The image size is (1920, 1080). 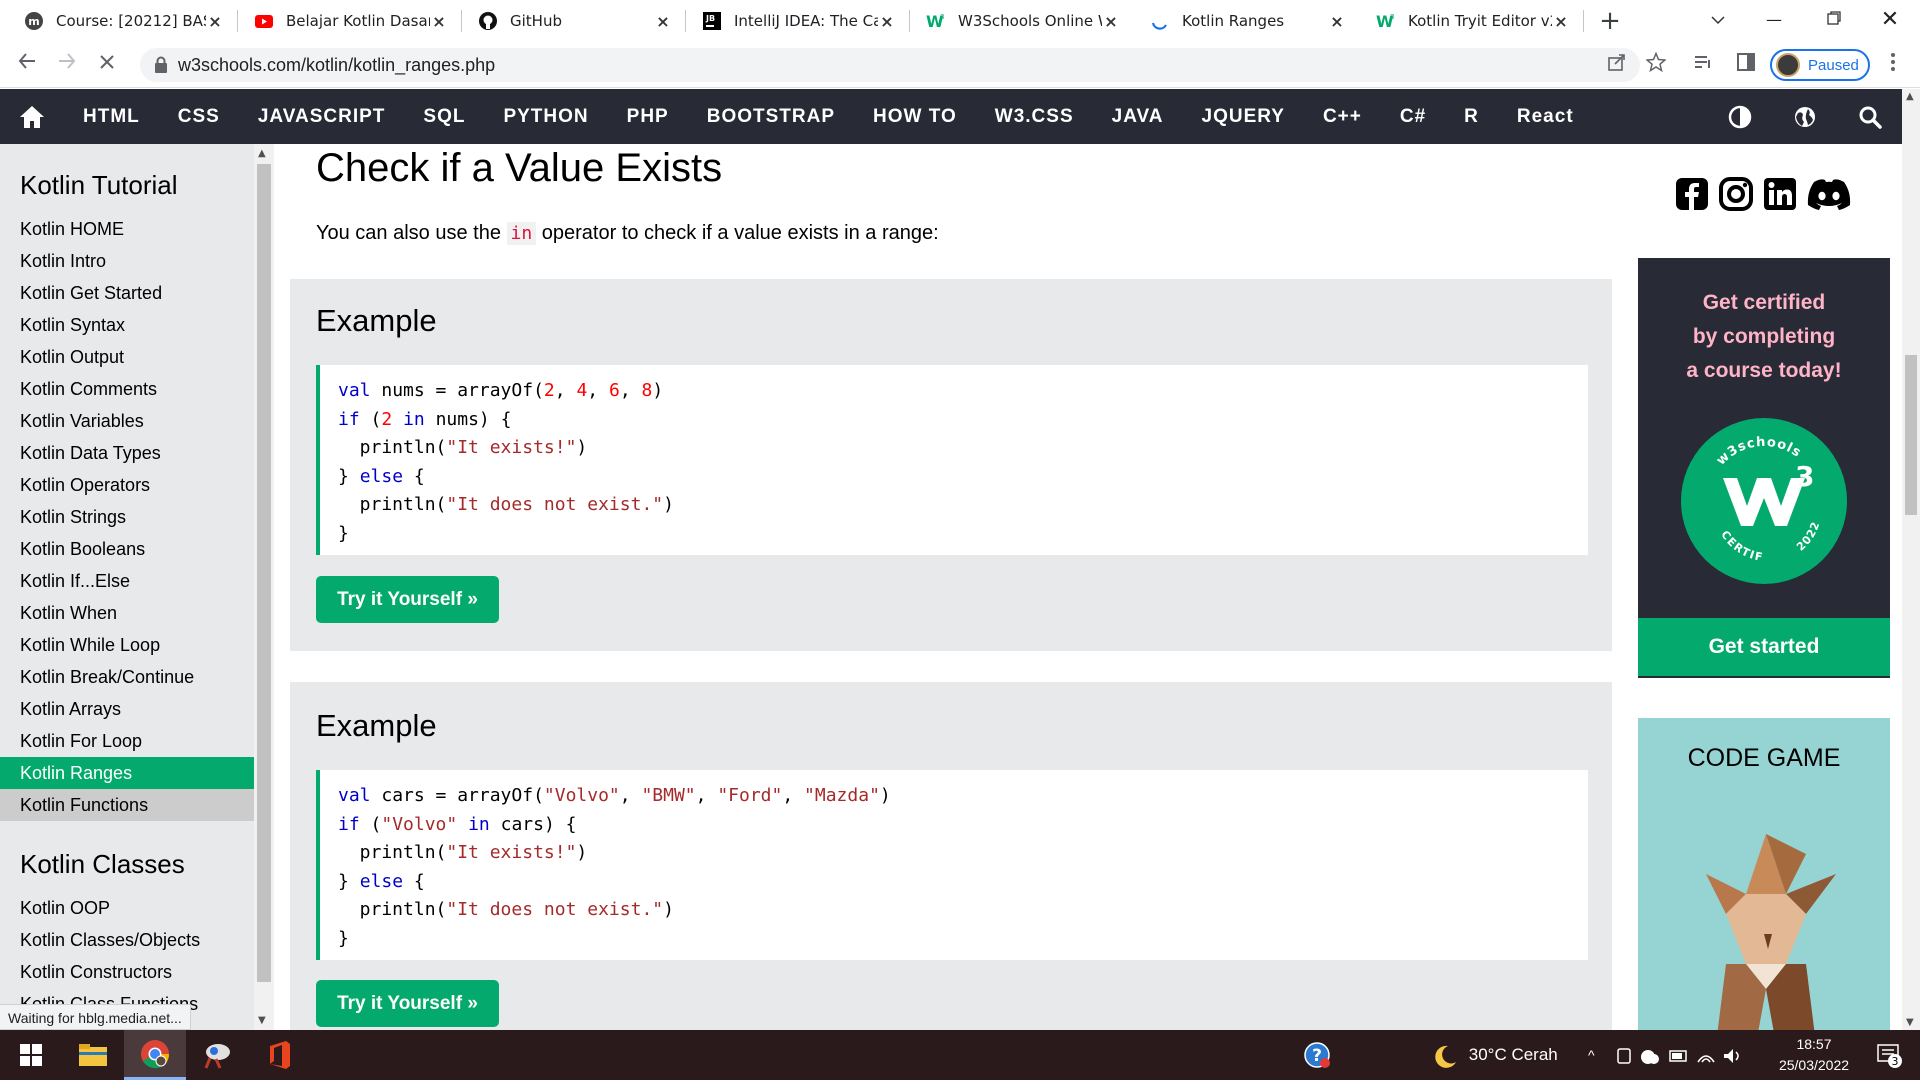 I want to click on discord-icon, so click(x=1829, y=194).